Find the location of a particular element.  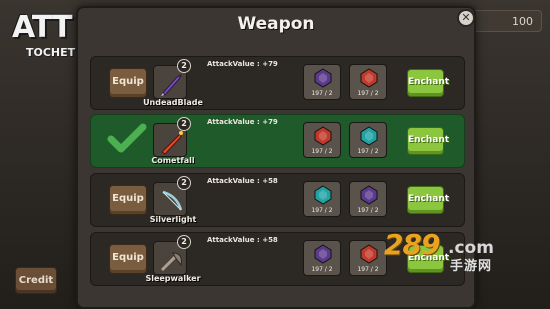

logo-subtitle: TOCHET is located at coordinates (51, 52).